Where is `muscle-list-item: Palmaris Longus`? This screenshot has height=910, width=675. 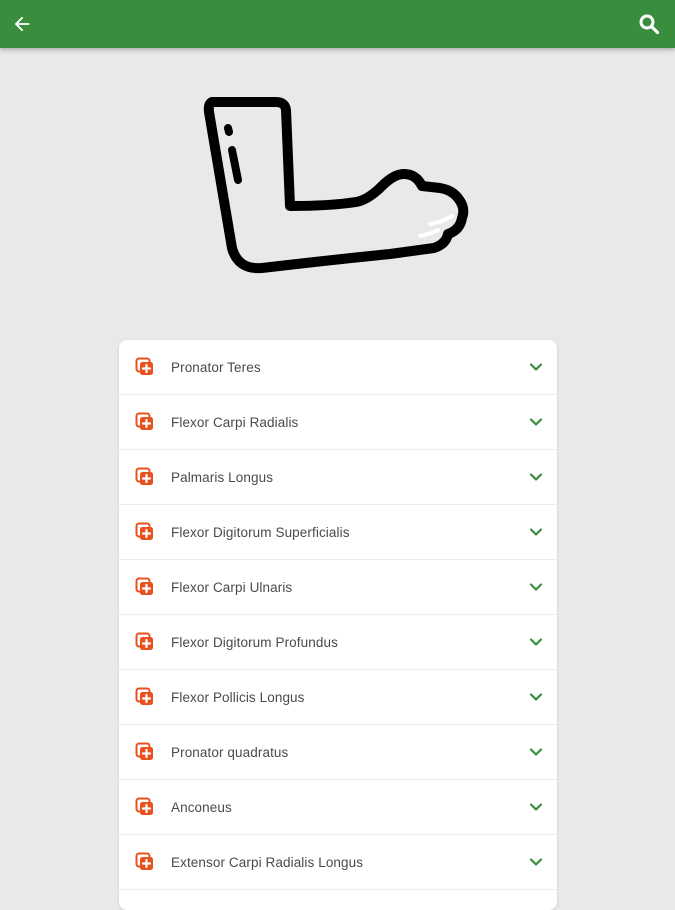 muscle-list-item: Palmaris Longus is located at coordinates (338, 477).